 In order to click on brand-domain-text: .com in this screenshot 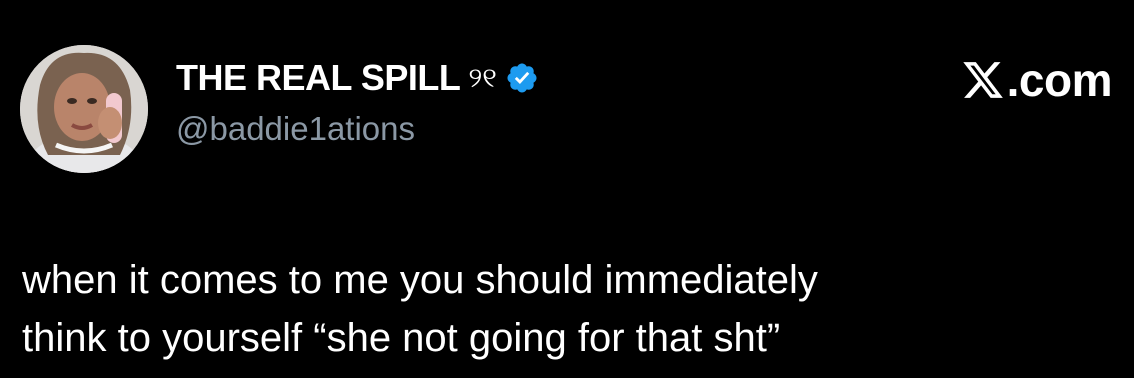, I will do `click(1059, 80)`.